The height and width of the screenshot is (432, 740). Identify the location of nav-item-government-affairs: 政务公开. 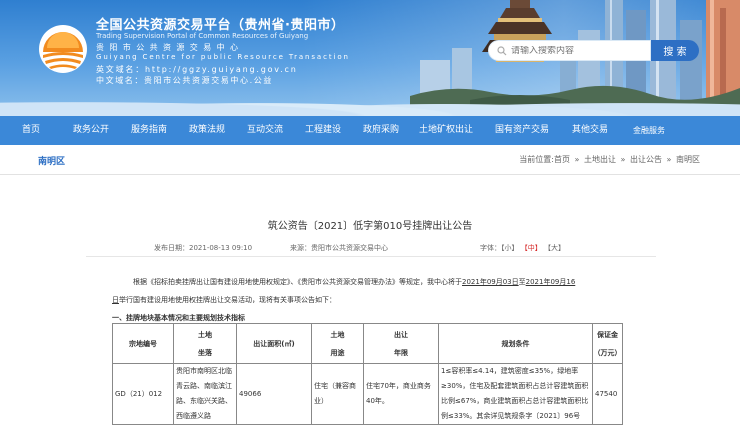
(91, 130).